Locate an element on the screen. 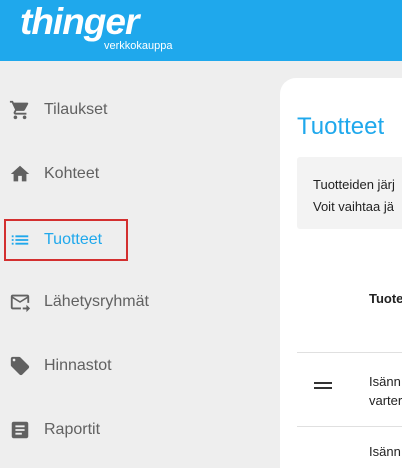 The image size is (402, 468). info-text-line: Tuotteiden järj is located at coordinates (354, 184).